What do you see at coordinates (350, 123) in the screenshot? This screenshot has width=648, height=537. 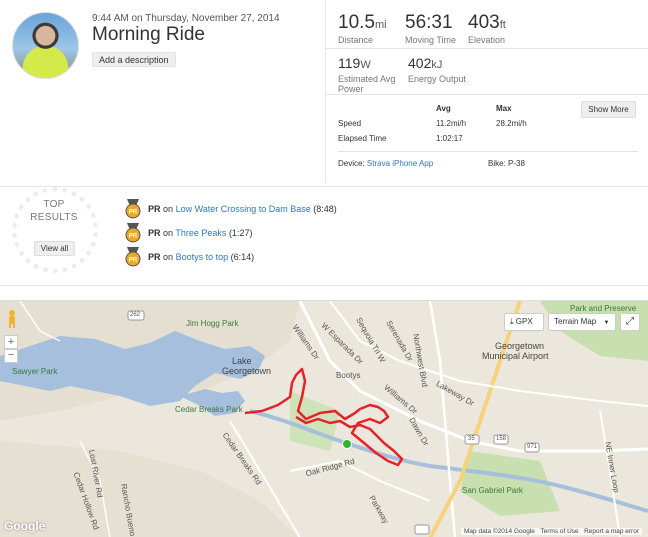 I see `speed-label: Speed` at bounding box center [350, 123].